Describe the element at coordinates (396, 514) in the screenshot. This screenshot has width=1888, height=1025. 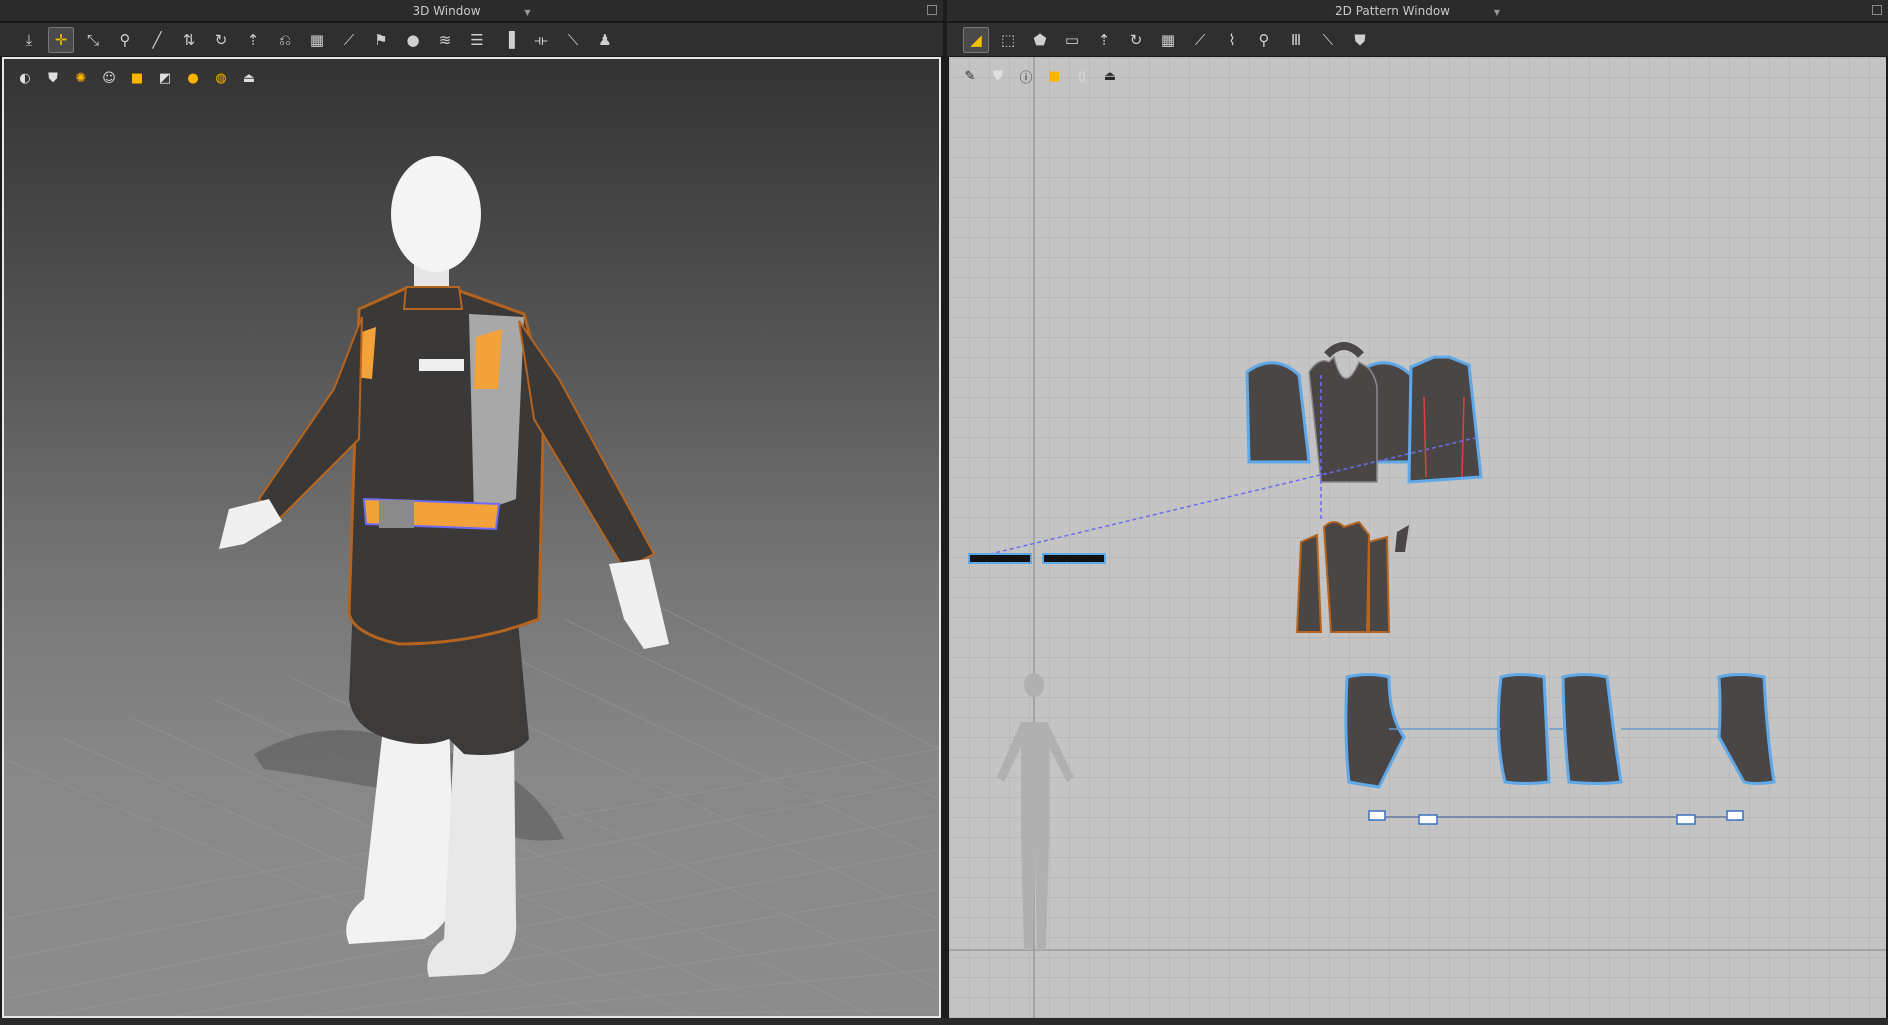
I see `belt-buckle` at that location.